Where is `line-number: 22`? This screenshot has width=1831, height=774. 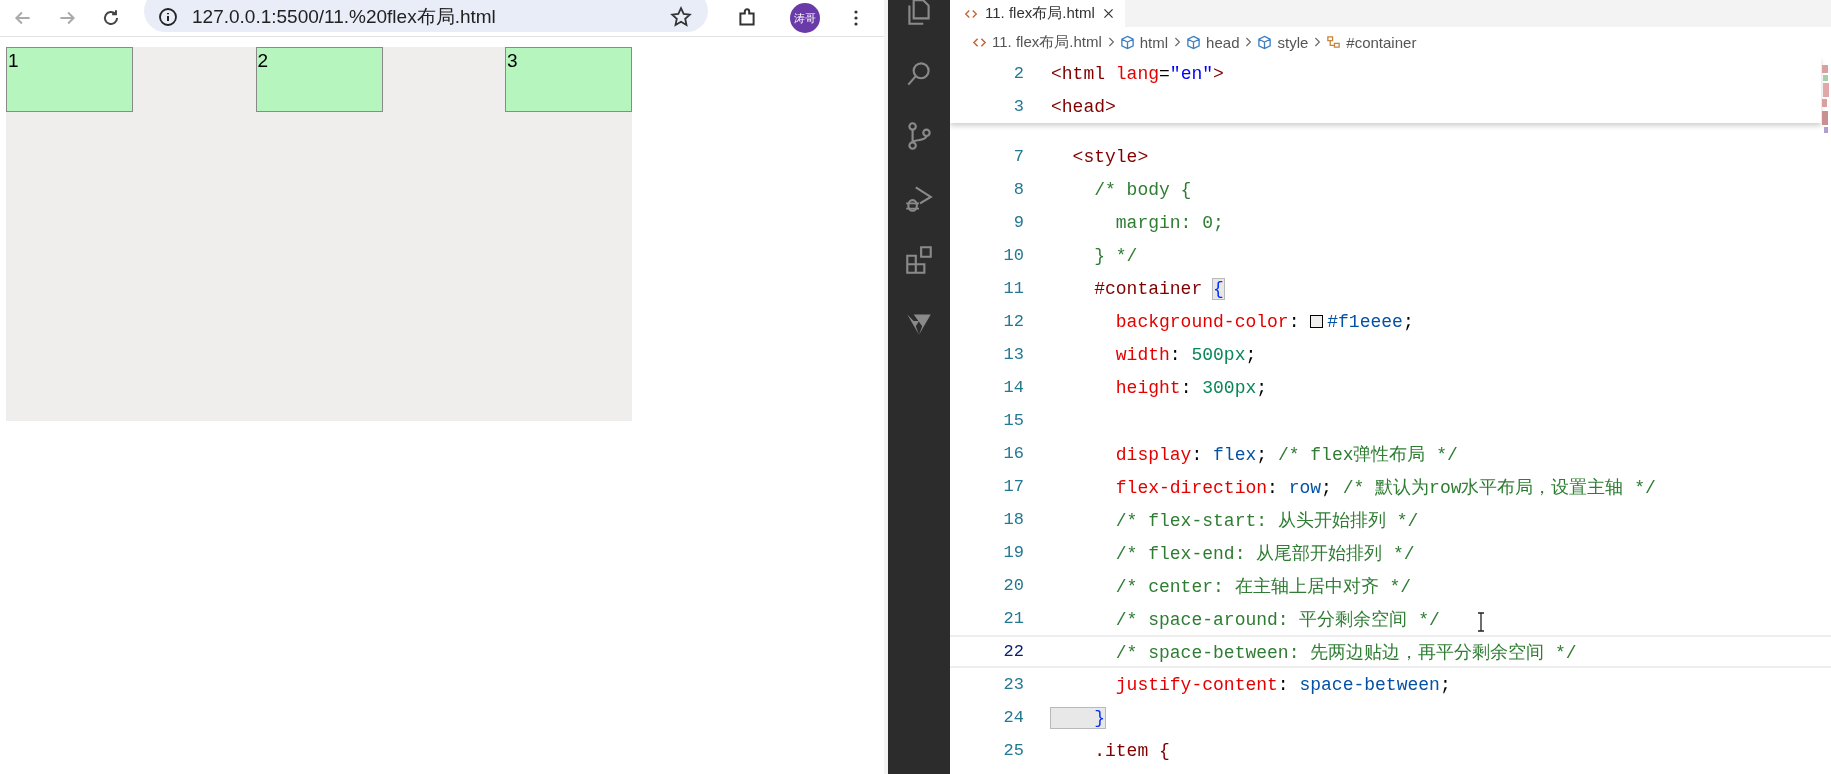
line-number: 22 is located at coordinates (1013, 651).